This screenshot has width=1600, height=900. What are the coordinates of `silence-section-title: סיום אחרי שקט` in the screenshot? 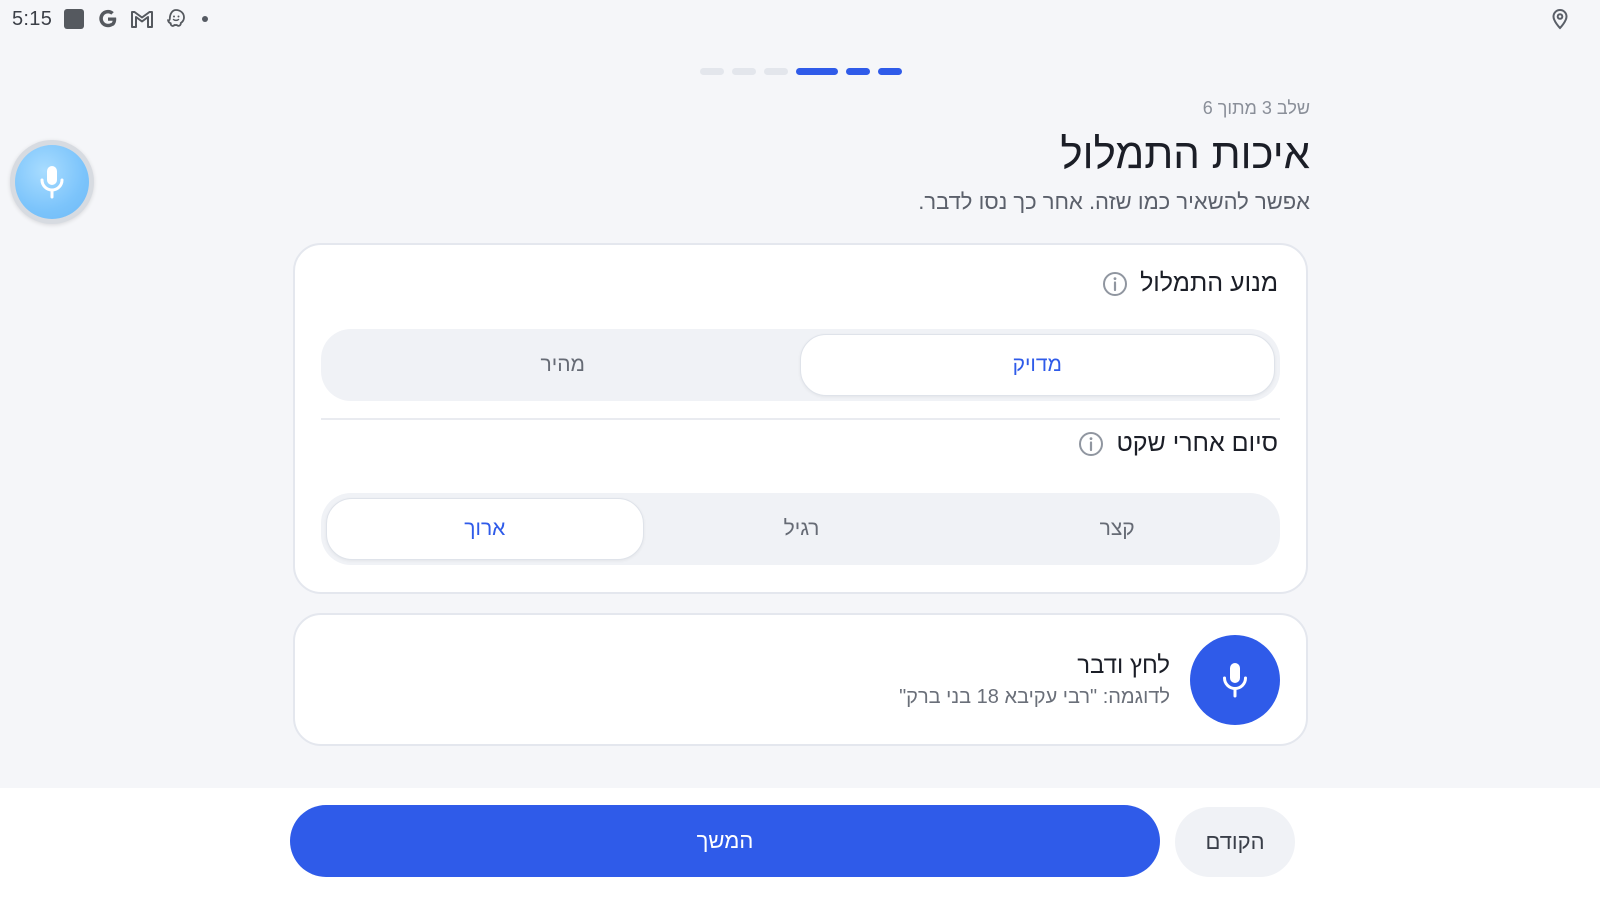 It's located at (1197, 443).